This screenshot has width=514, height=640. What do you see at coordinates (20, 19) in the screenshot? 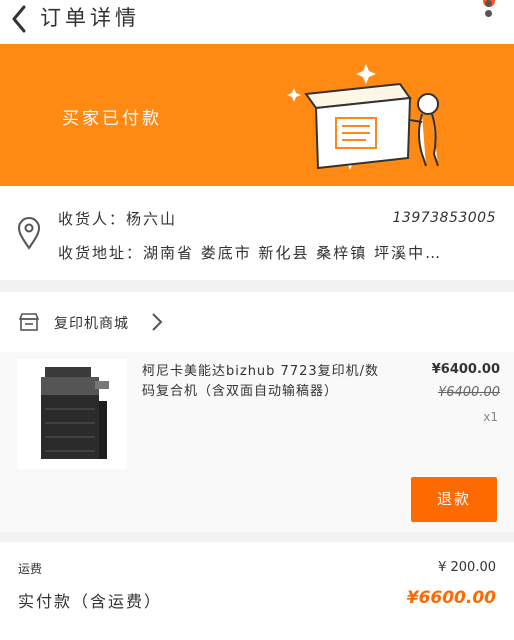
I see `back-arrow-icon` at bounding box center [20, 19].